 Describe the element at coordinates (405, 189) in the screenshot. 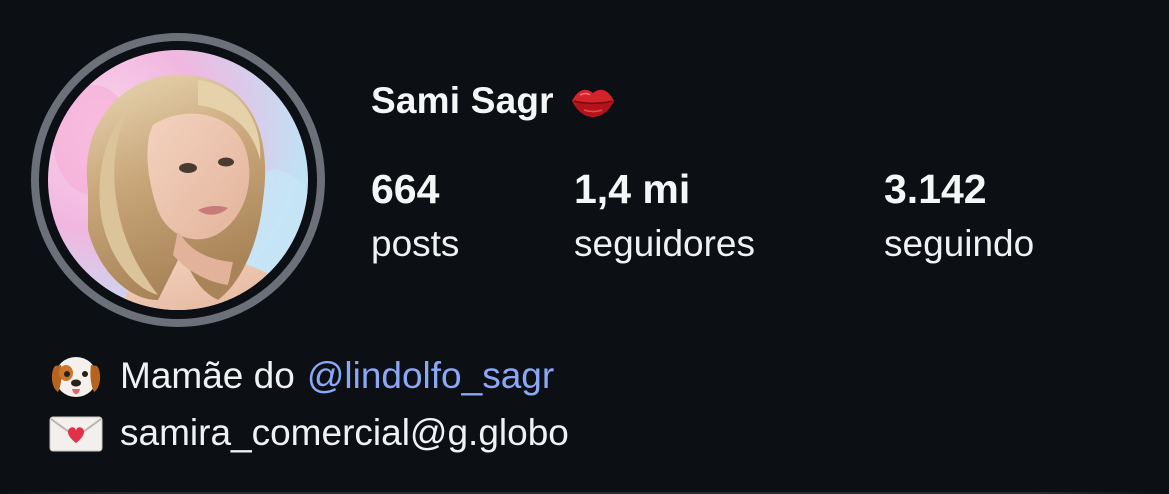

I see `posts-count: 664` at that location.